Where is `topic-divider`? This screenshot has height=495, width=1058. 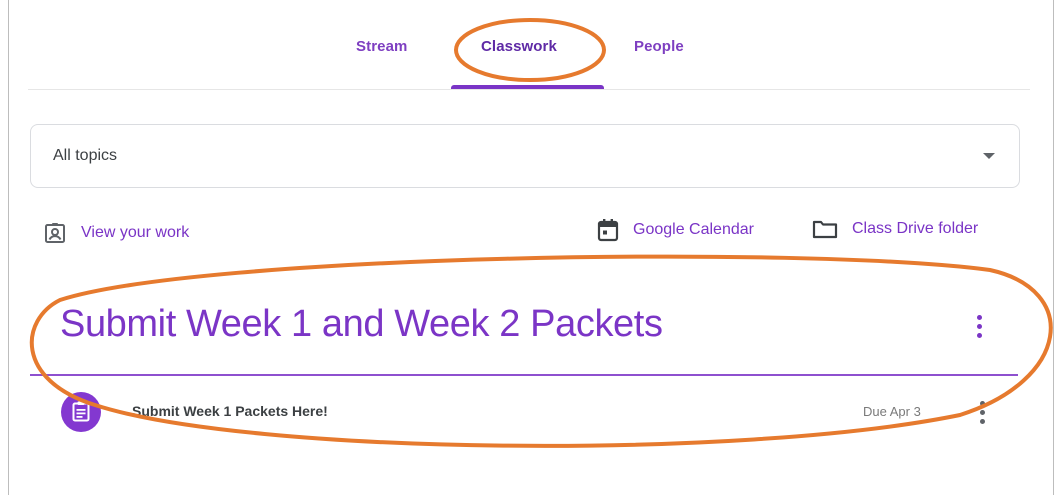 topic-divider is located at coordinates (524, 375).